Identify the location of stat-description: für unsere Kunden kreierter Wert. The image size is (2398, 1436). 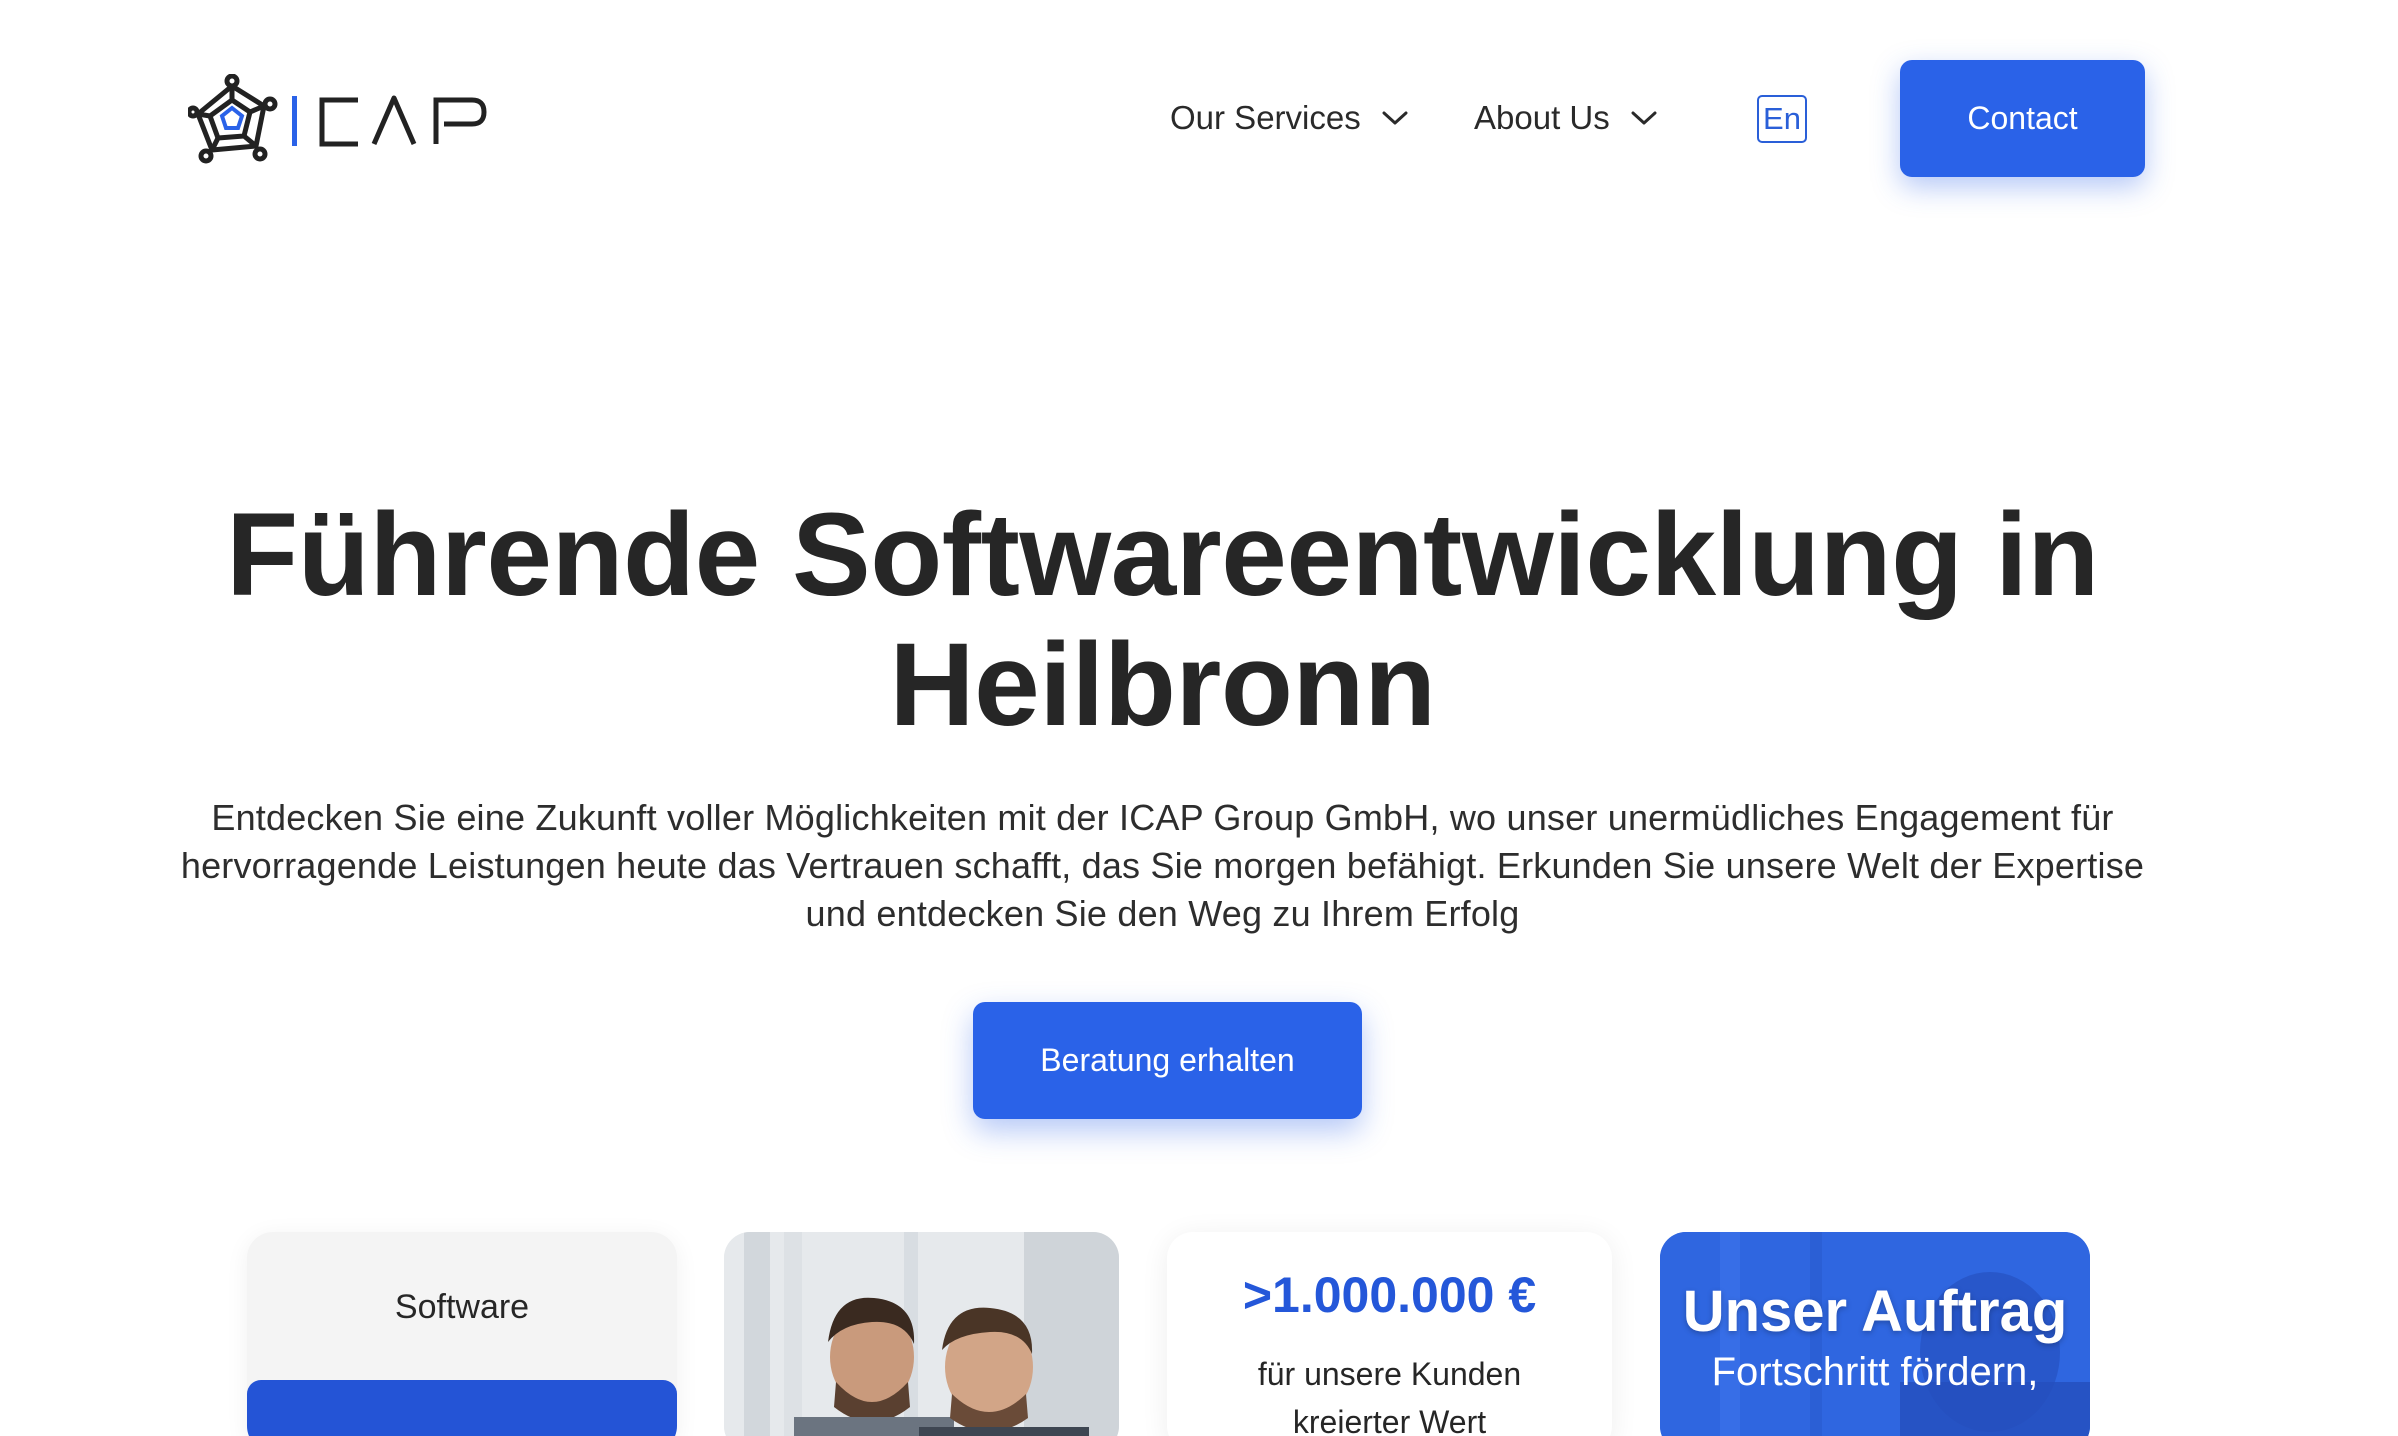
(1389, 1393).